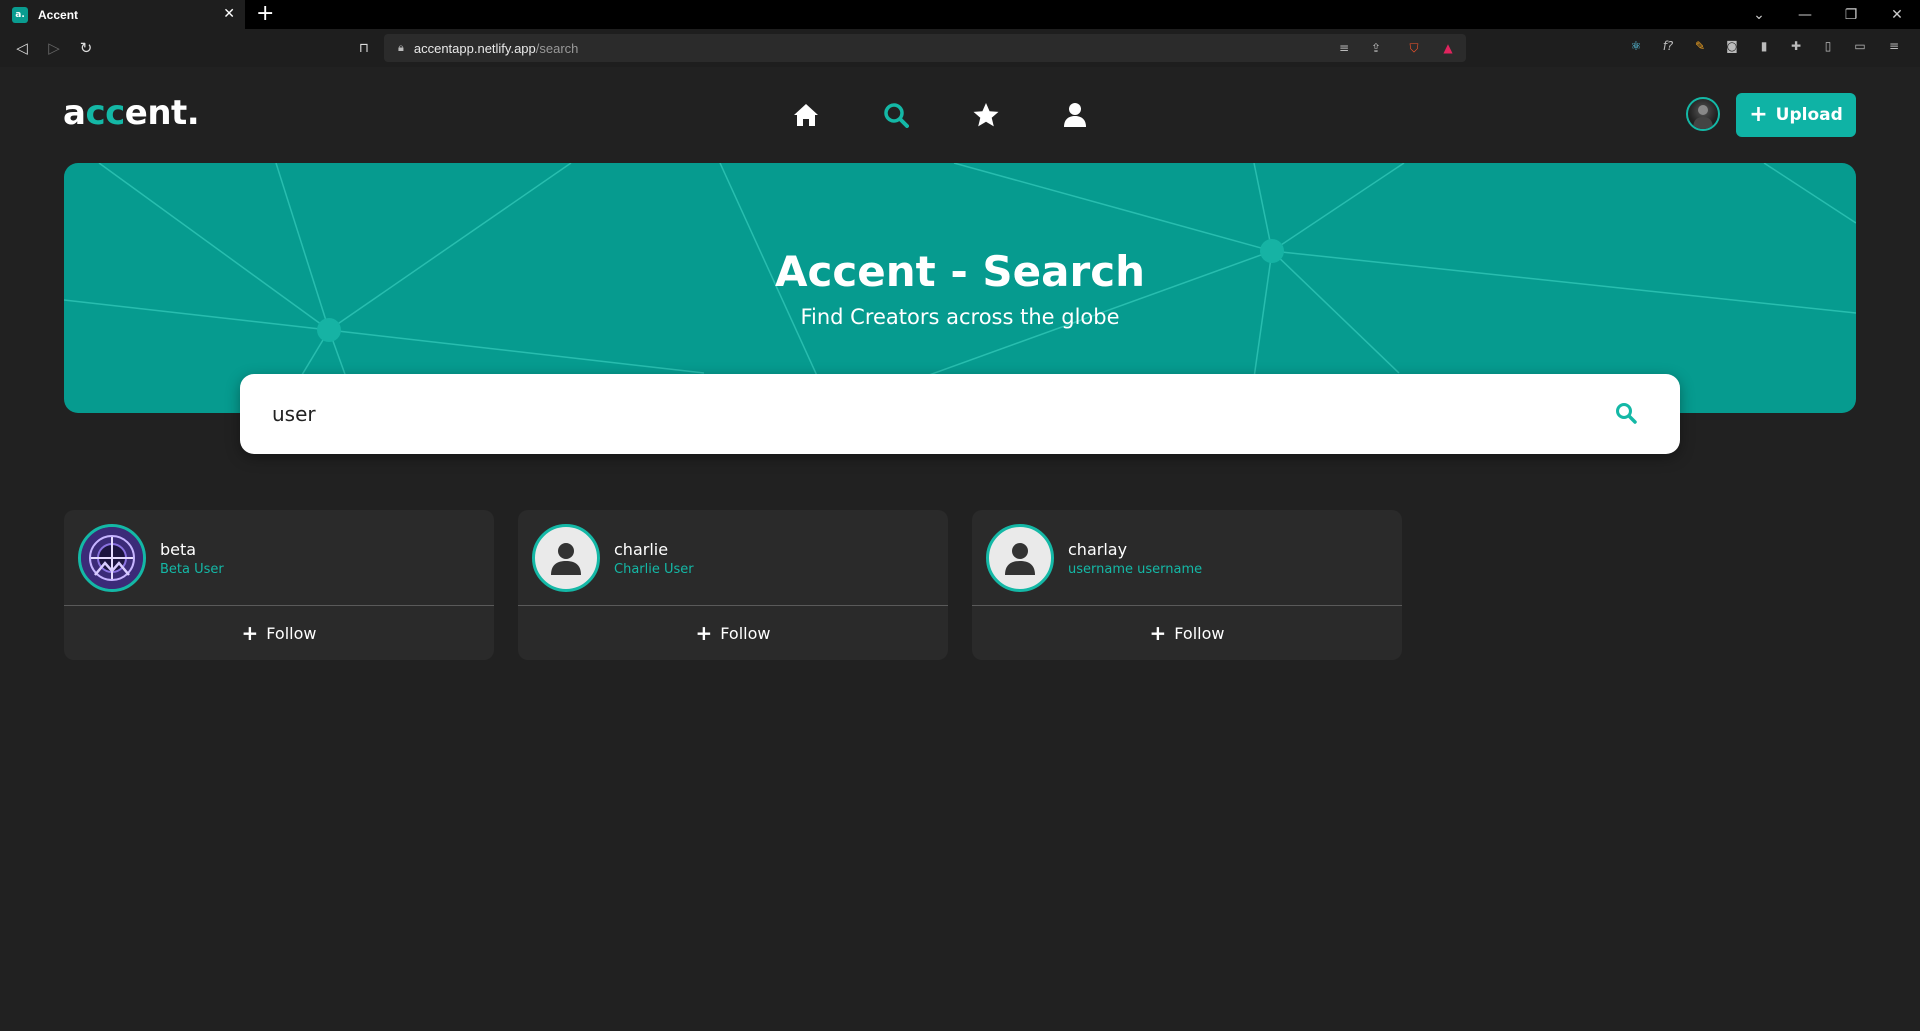 The image size is (1920, 1031). Describe the element at coordinates (806, 115) in the screenshot. I see `home-icon` at that location.